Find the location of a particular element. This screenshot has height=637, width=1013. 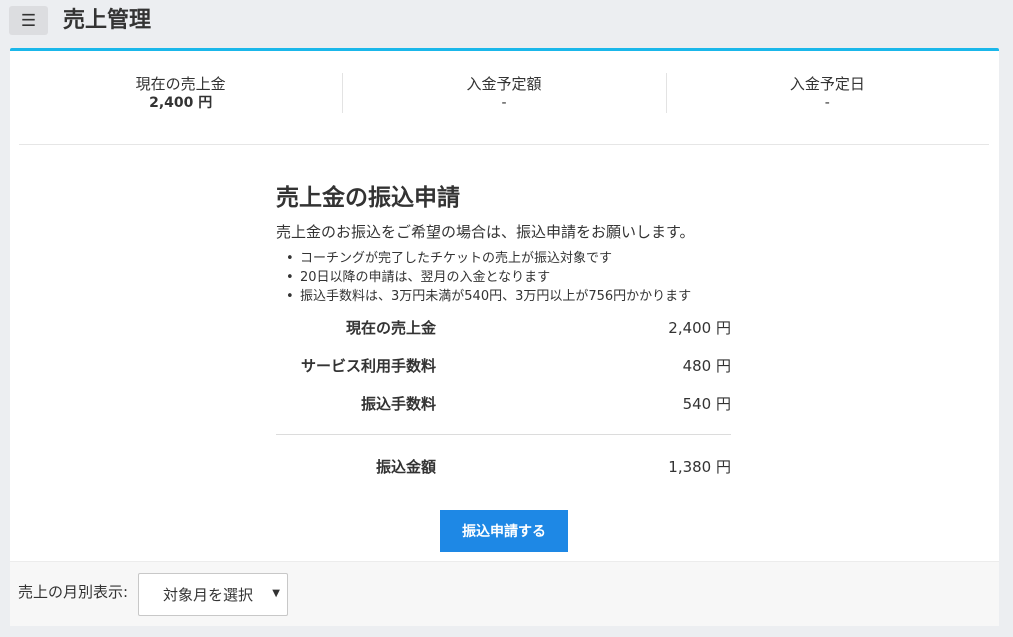

monthly-view-footer: 売上の月別表示: 対象月を選択 ▼ is located at coordinates (504, 593).